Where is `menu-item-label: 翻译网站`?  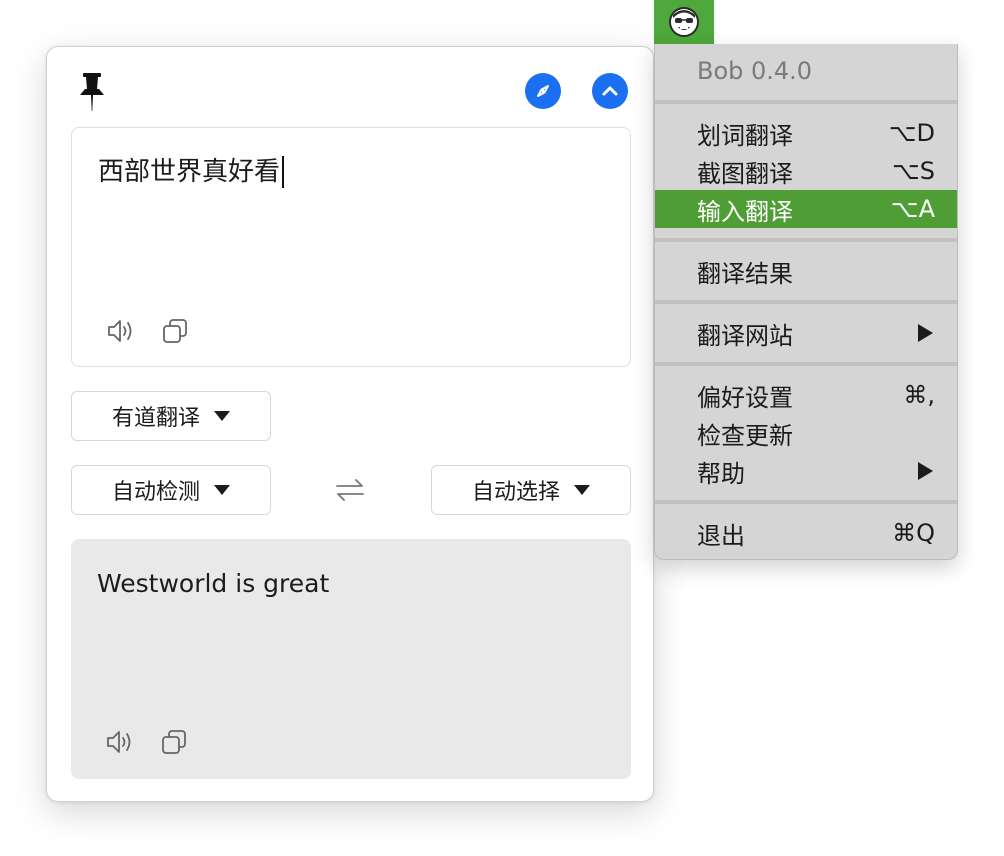
menu-item-label: 翻译网站 is located at coordinates (745, 335).